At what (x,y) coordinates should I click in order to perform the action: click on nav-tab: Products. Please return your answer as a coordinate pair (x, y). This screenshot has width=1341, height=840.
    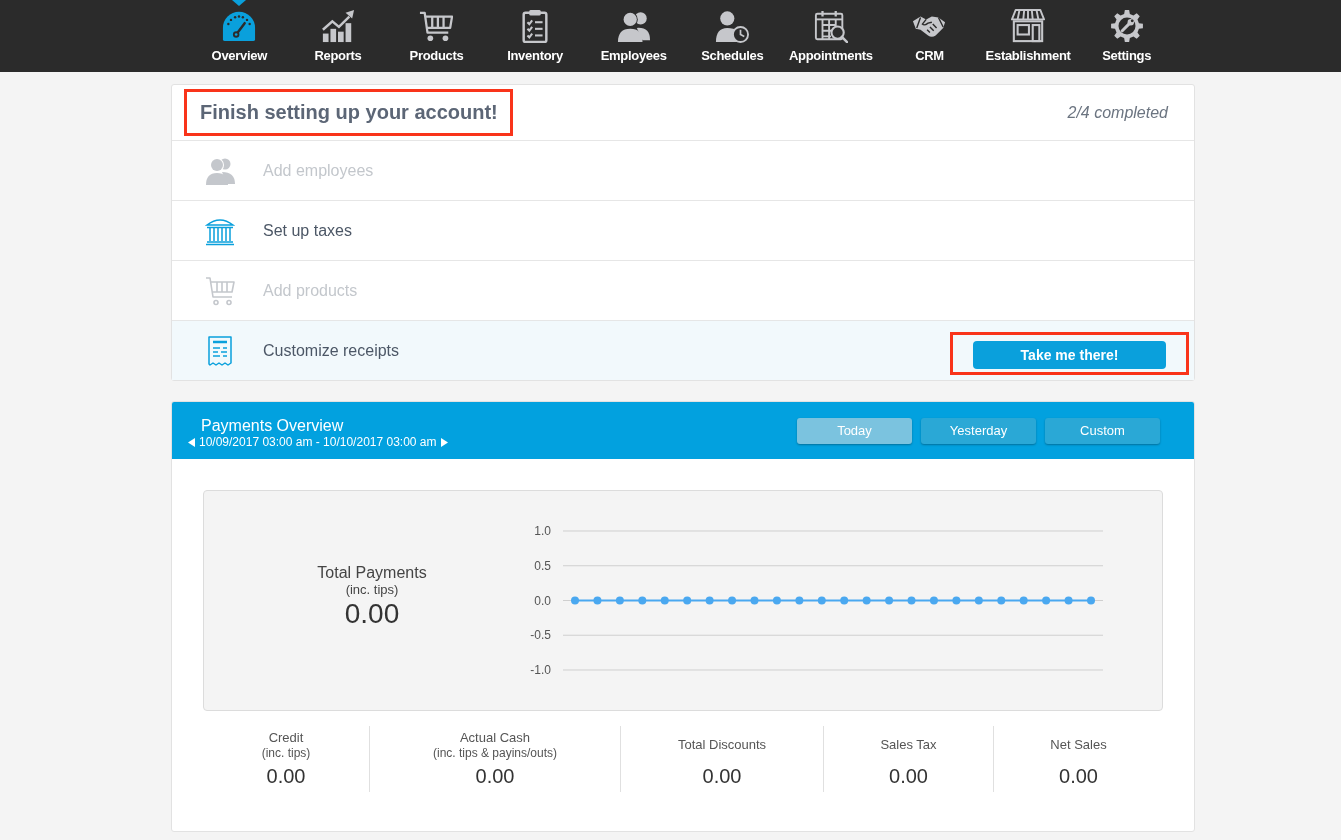
    Looking at the image, I should click on (436, 36).